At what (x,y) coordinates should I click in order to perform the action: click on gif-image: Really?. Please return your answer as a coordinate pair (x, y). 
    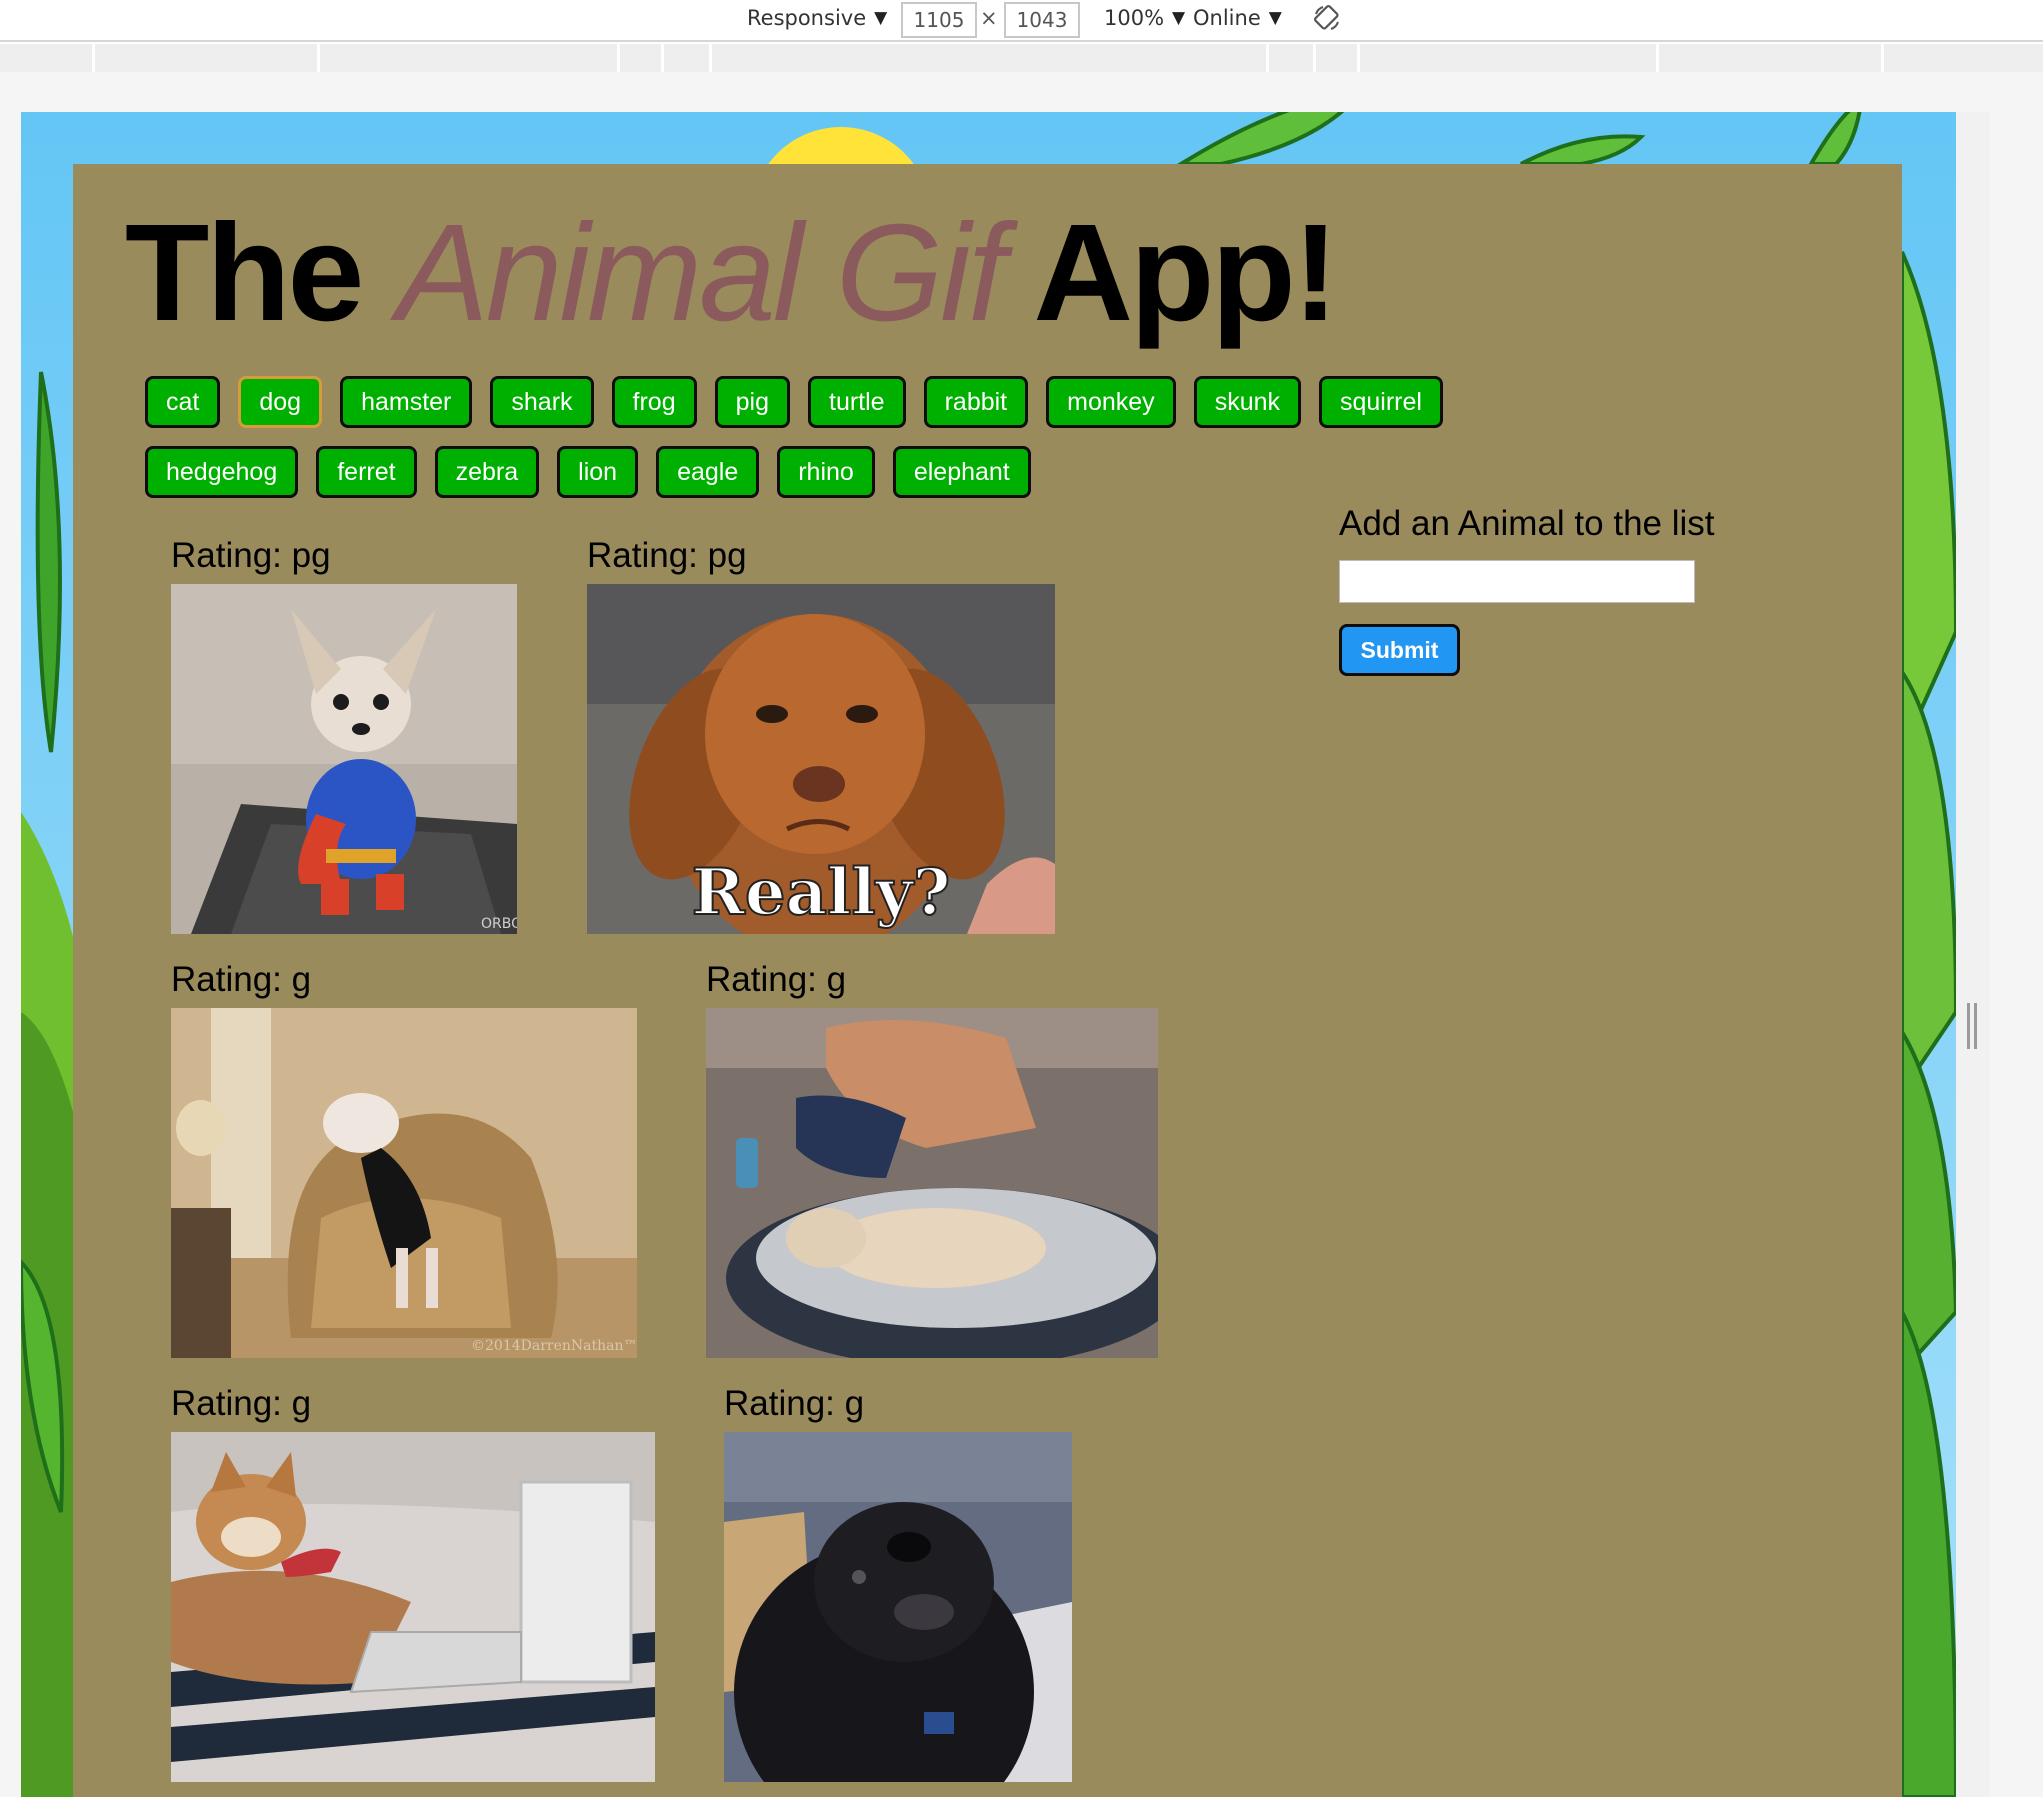
    Looking at the image, I should click on (821, 759).